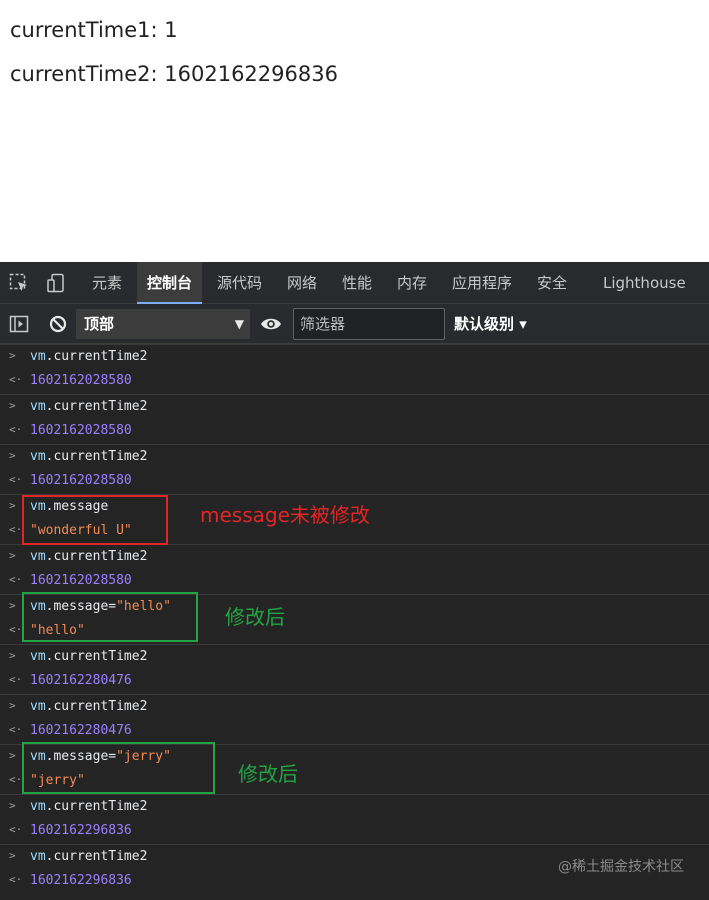 The image size is (709, 900). I want to click on modified-note-1: 修改后, so click(255, 617).